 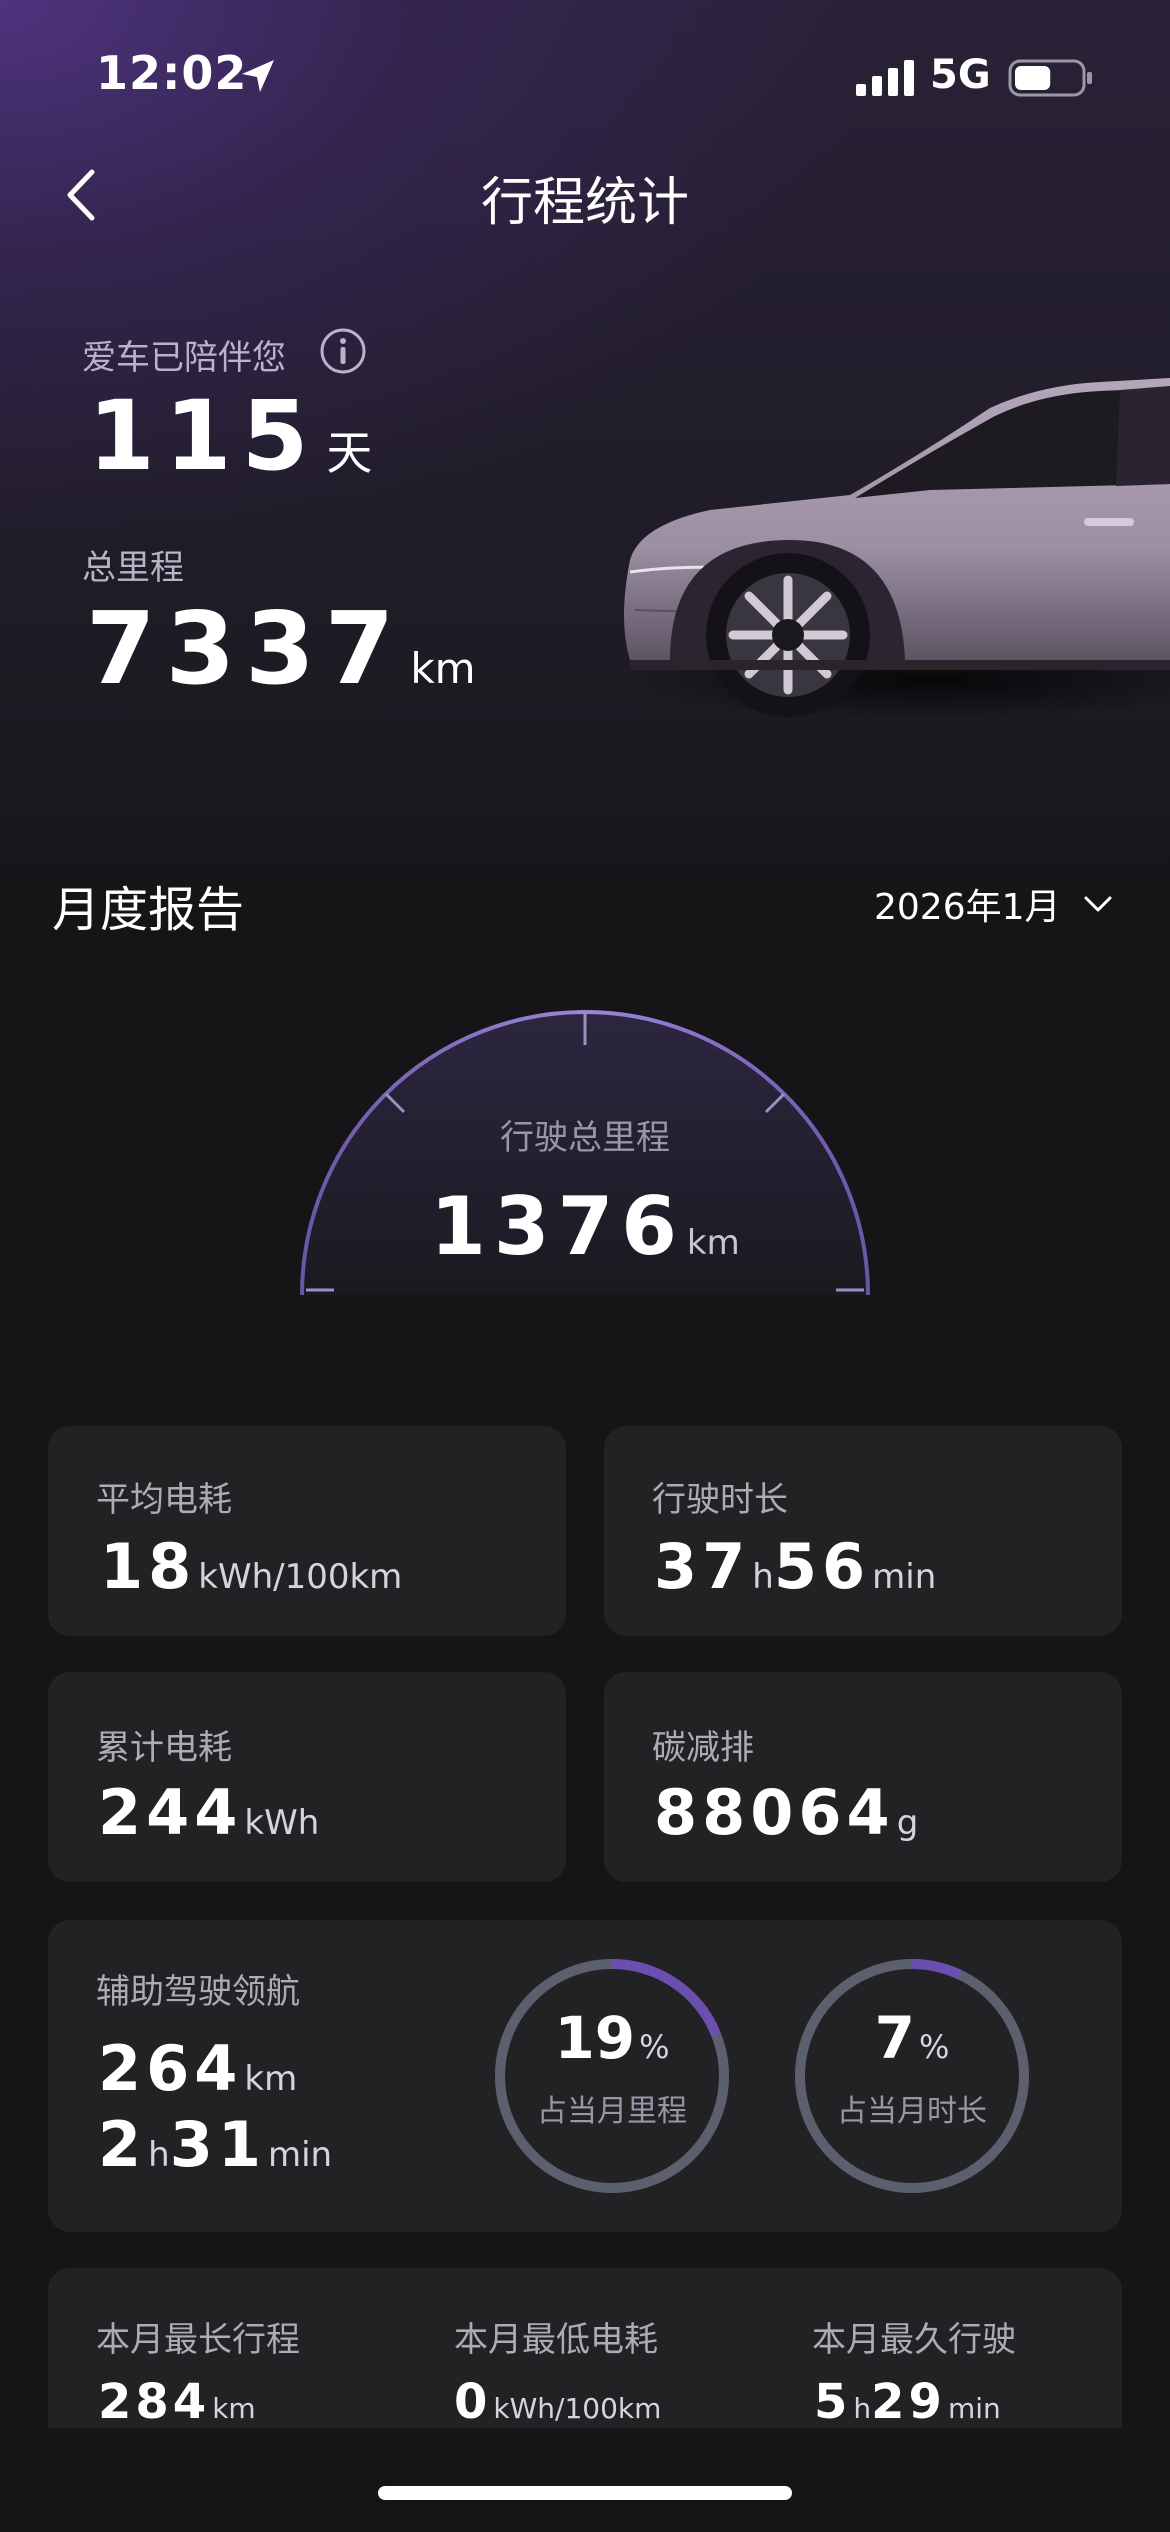 I want to click on assisted-duration-h-unit: h, so click(x=159, y=2155).